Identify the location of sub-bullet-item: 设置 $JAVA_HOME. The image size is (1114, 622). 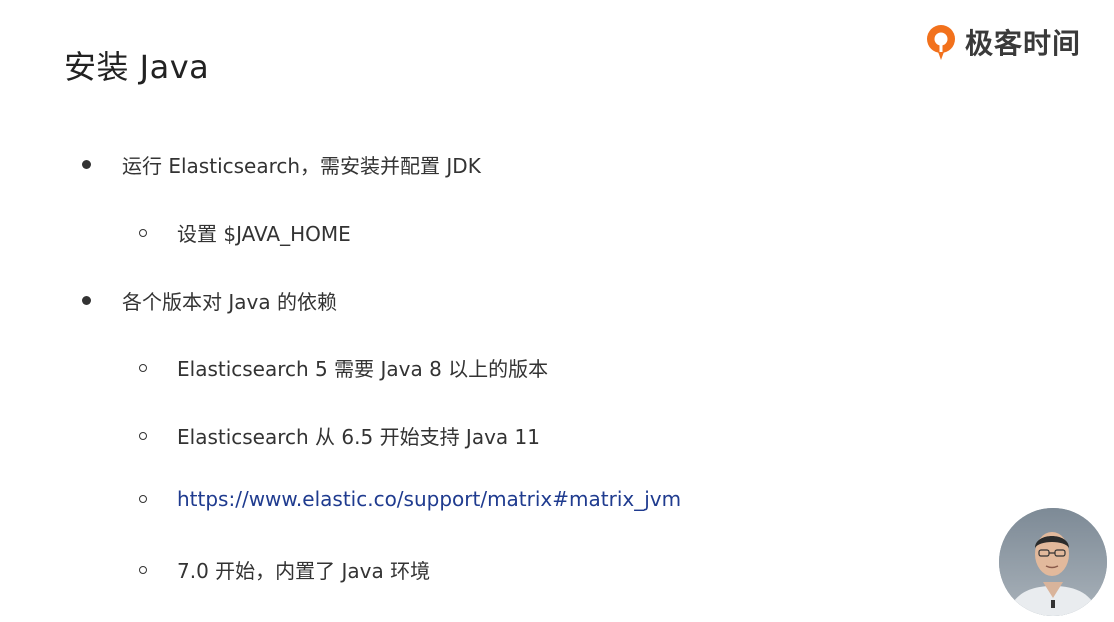
(245, 232).